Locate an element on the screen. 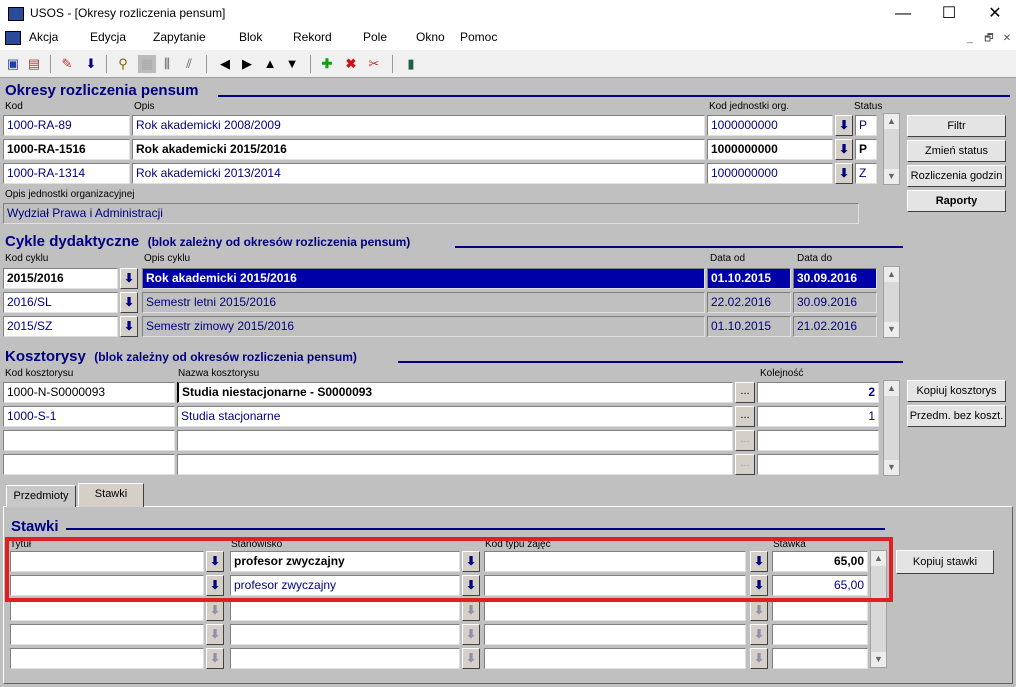 This screenshot has height=687, width=1016. filtr-button: Filtr is located at coordinates (956, 126).